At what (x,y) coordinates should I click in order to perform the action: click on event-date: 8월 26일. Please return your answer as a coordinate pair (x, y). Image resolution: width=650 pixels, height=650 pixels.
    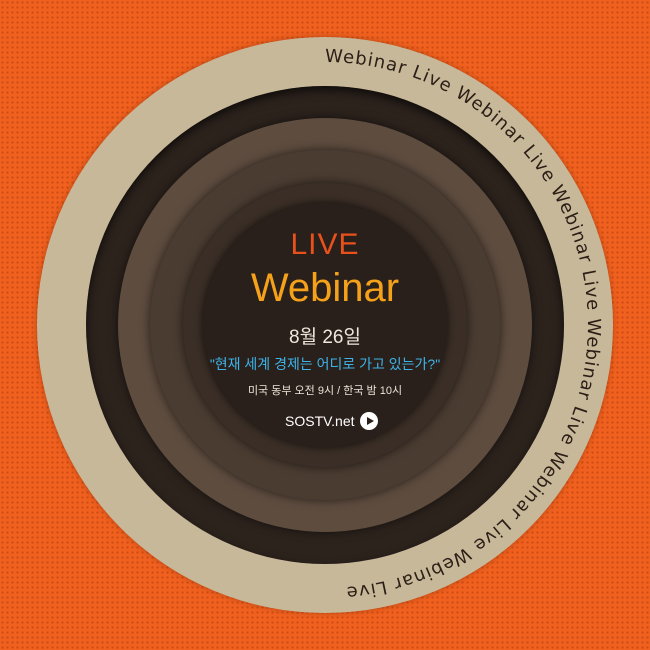
    Looking at the image, I should click on (325, 337).